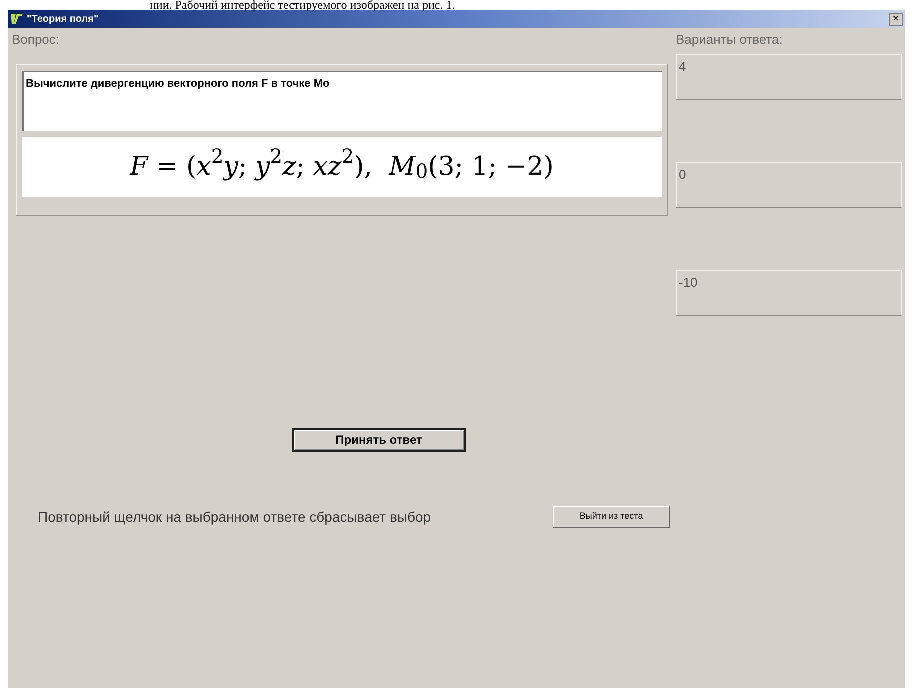 The image size is (913, 688). Describe the element at coordinates (342, 167) in the screenshot. I see `formula: F = (x$^{2}$y; y$^{2}$z; xz$^{2}$), M$_{0}$(3; 1; −2)` at that location.